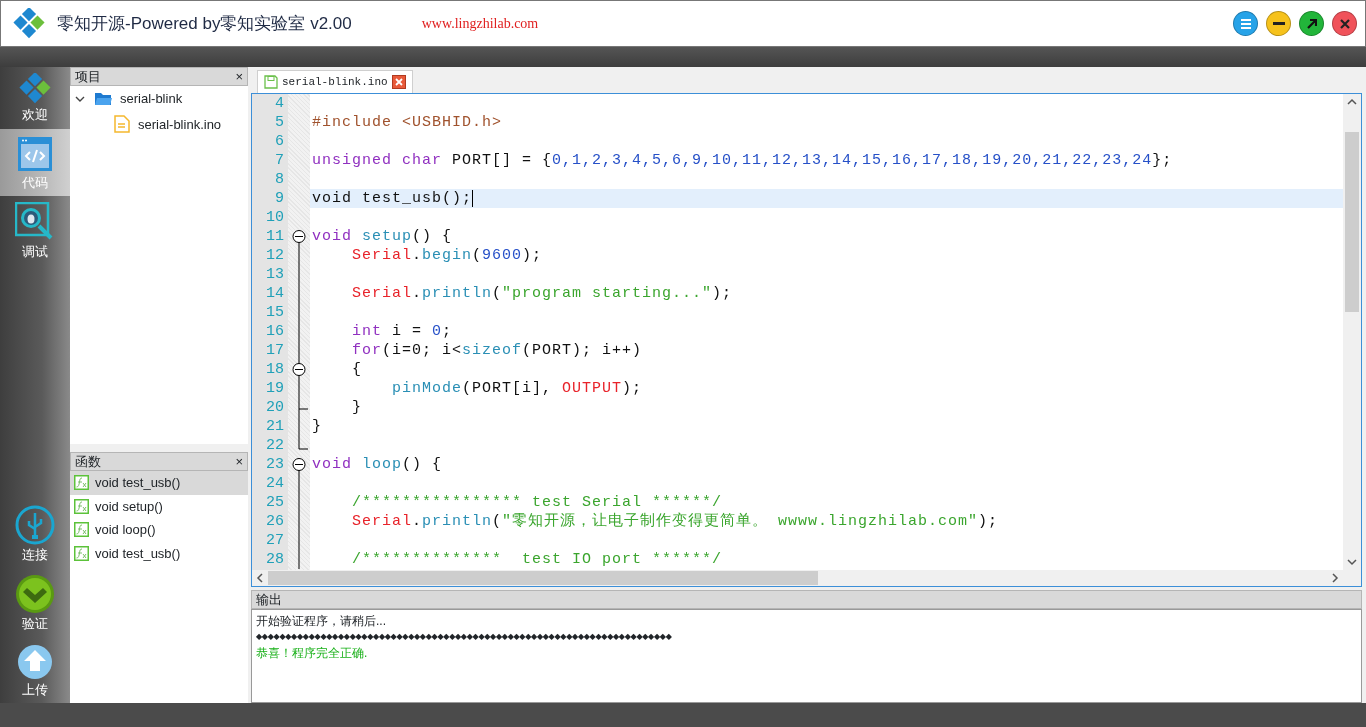 This screenshot has height=727, width=1366. Describe the element at coordinates (357, 369) in the screenshot. I see `code-line: {` at that location.